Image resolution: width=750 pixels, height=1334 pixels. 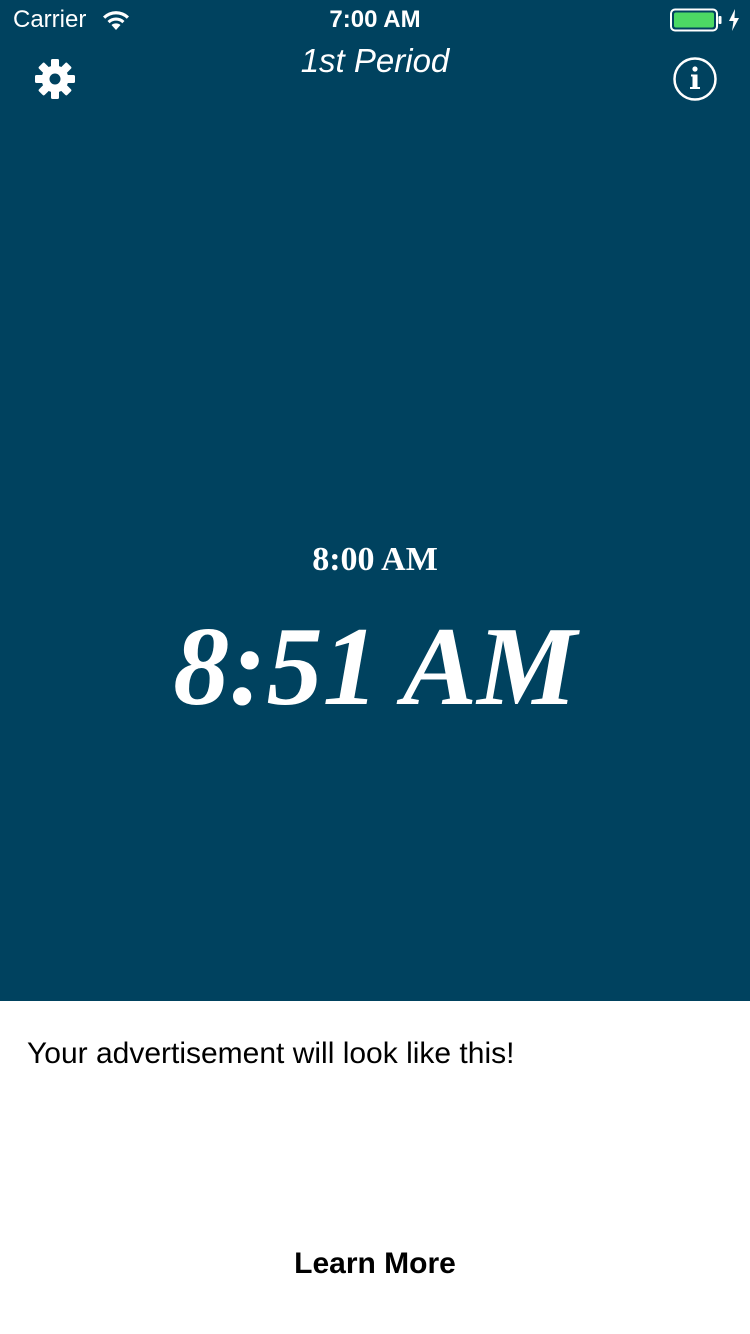 I want to click on charging-icon, so click(x=734, y=20).